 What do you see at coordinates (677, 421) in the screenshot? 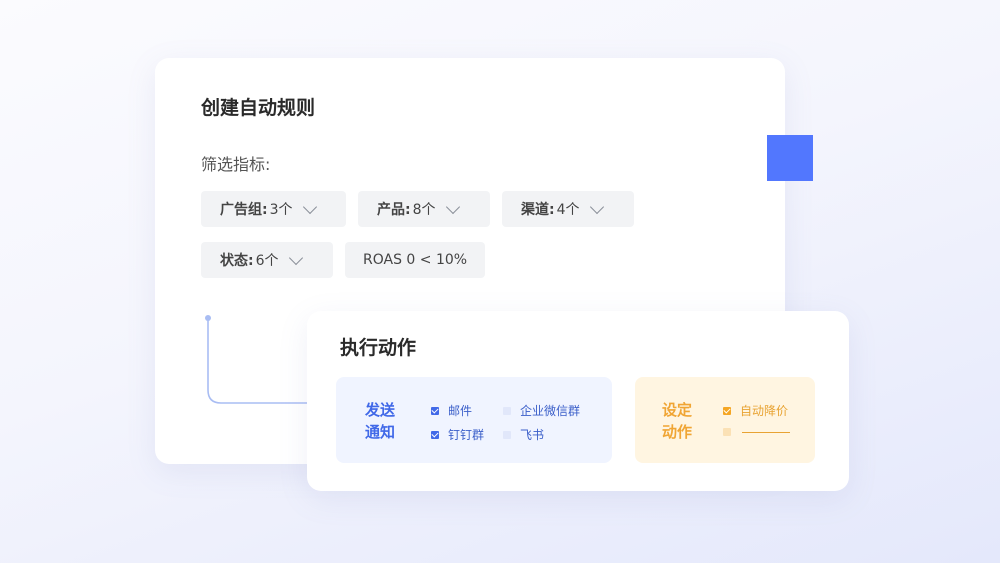
I see `set-action-label: 设定动作` at bounding box center [677, 421].